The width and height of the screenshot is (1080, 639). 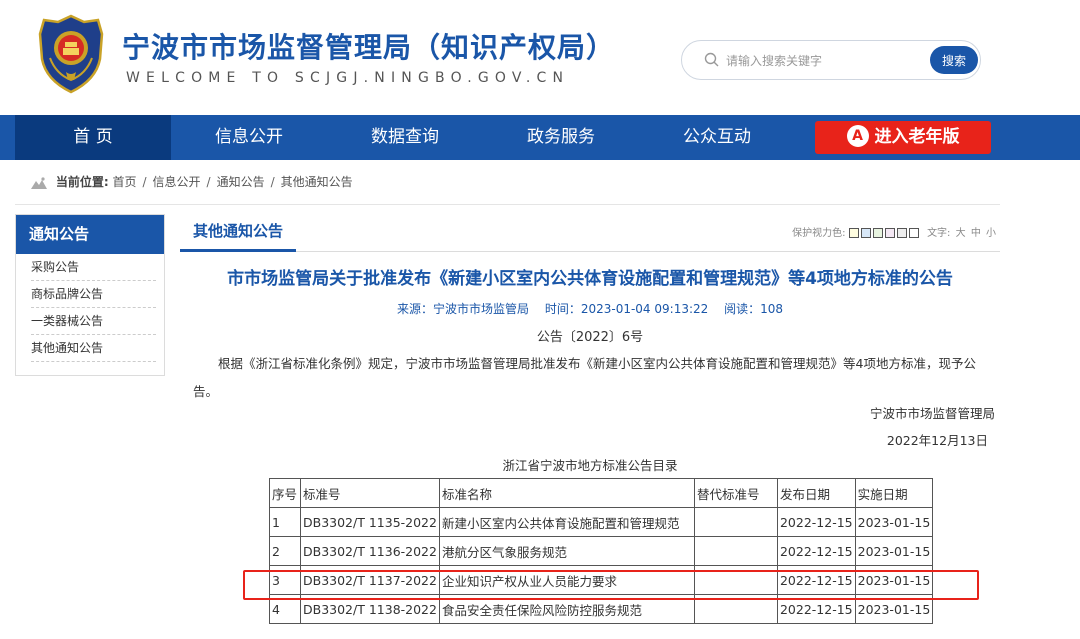 I want to click on table-cell: DB3302/T 1136-2022, so click(x=370, y=551).